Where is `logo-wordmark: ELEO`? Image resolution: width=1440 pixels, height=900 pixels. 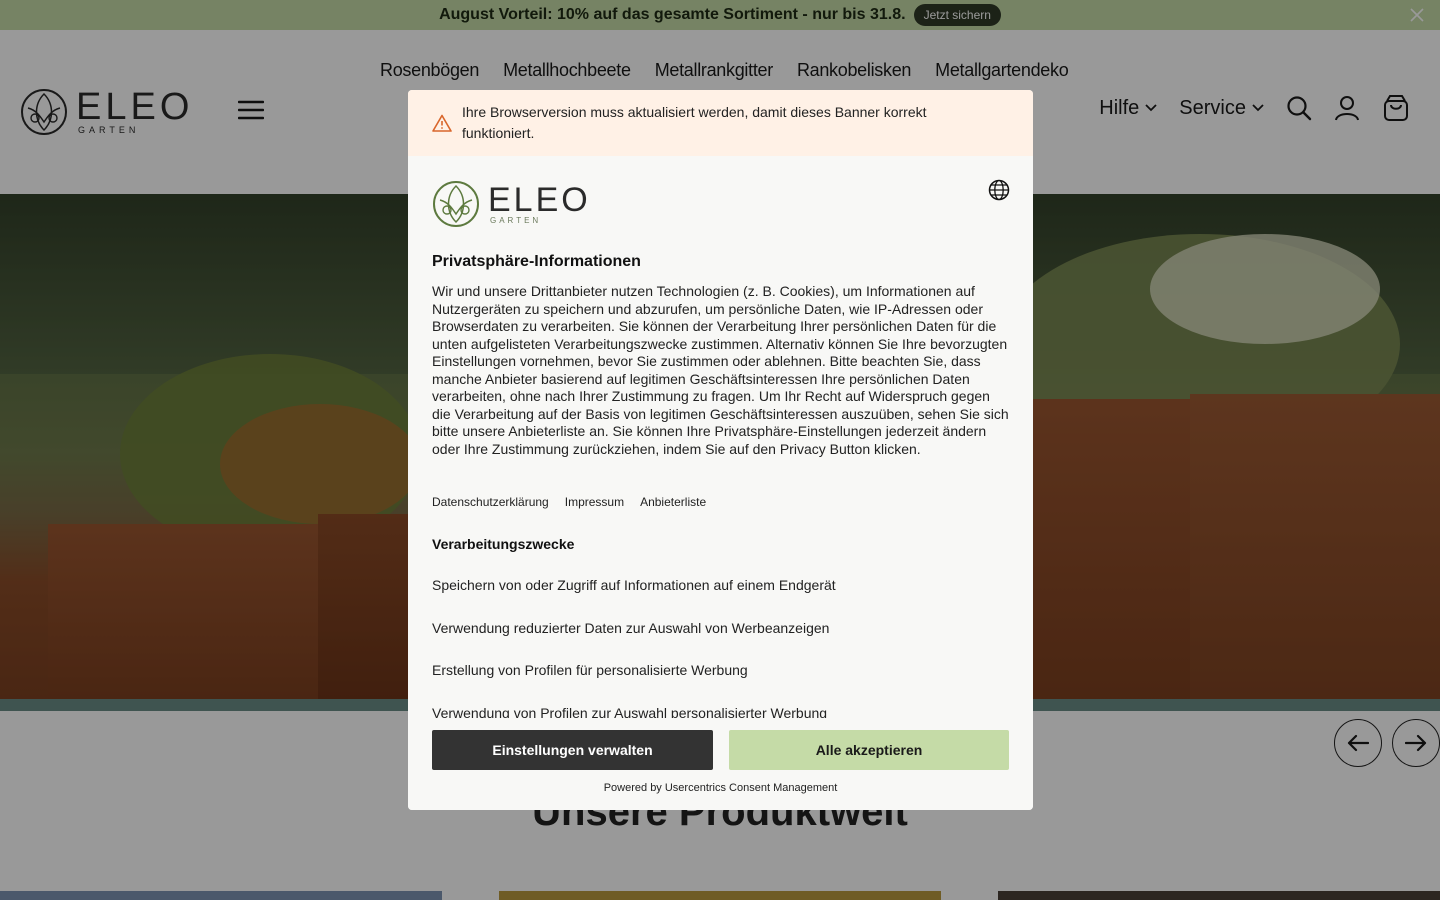 logo-wordmark: ELEO is located at coordinates (539, 199).